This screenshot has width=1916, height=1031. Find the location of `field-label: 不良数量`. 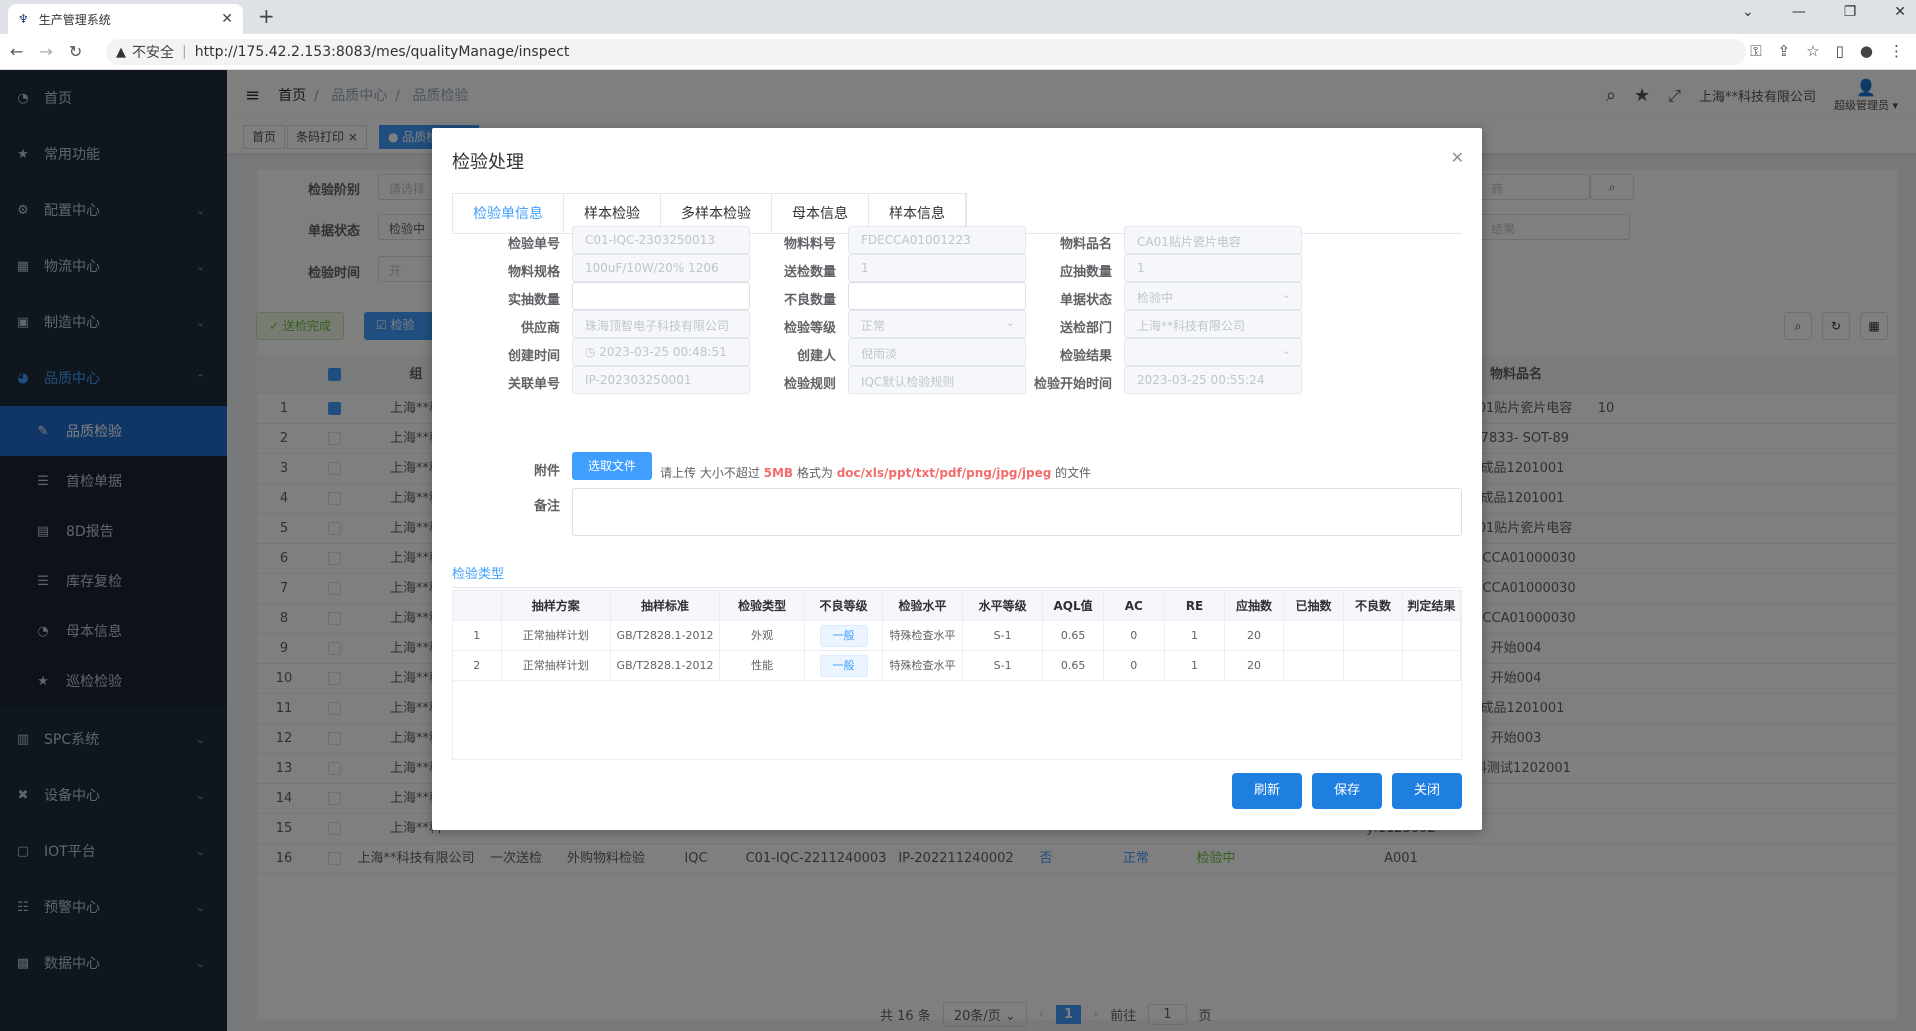

field-label: 不良数量 is located at coordinates (809, 300).